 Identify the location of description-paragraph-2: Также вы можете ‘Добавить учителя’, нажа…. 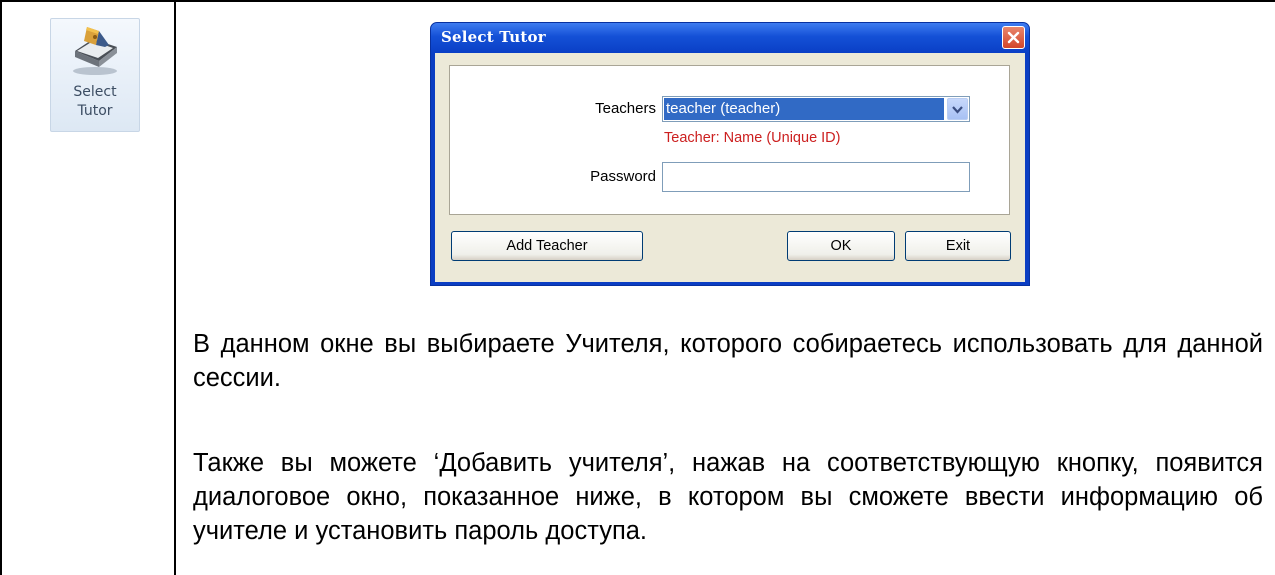
(728, 497).